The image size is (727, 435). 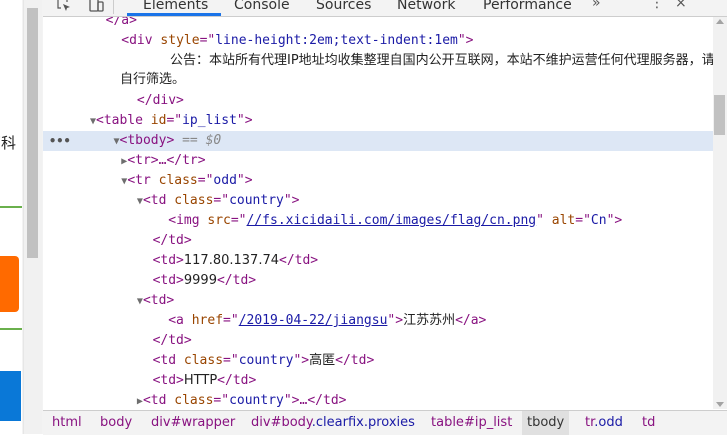 I want to click on tag-name: img, so click(x=188, y=220).